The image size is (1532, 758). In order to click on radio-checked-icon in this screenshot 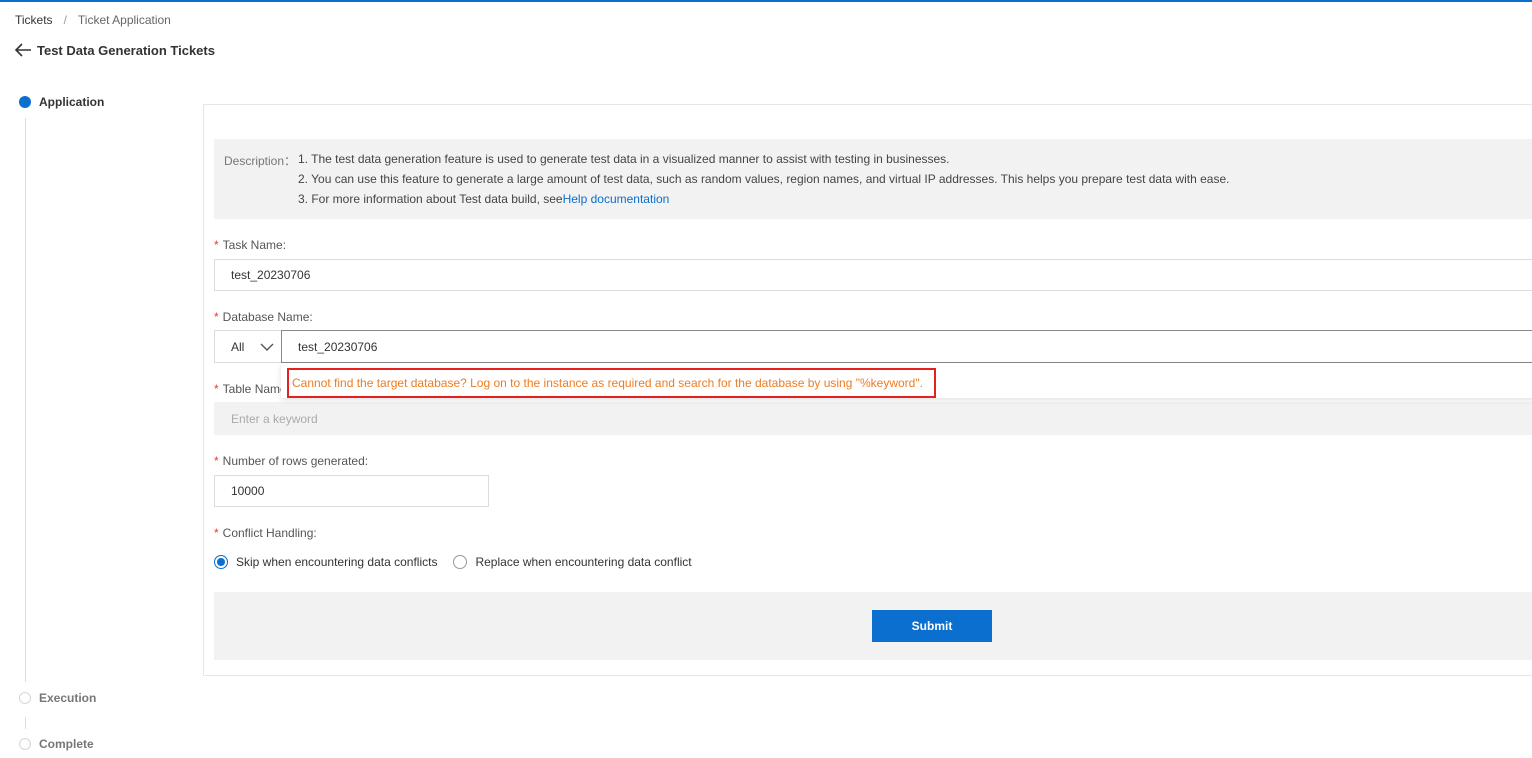, I will do `click(221, 562)`.